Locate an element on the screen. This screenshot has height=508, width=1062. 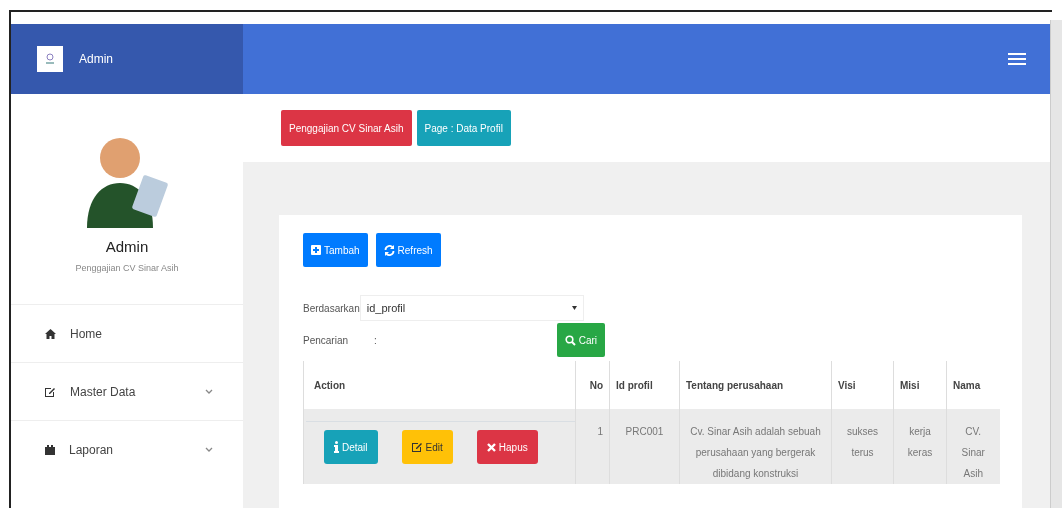
refresh-button: Refresh is located at coordinates (408, 250).